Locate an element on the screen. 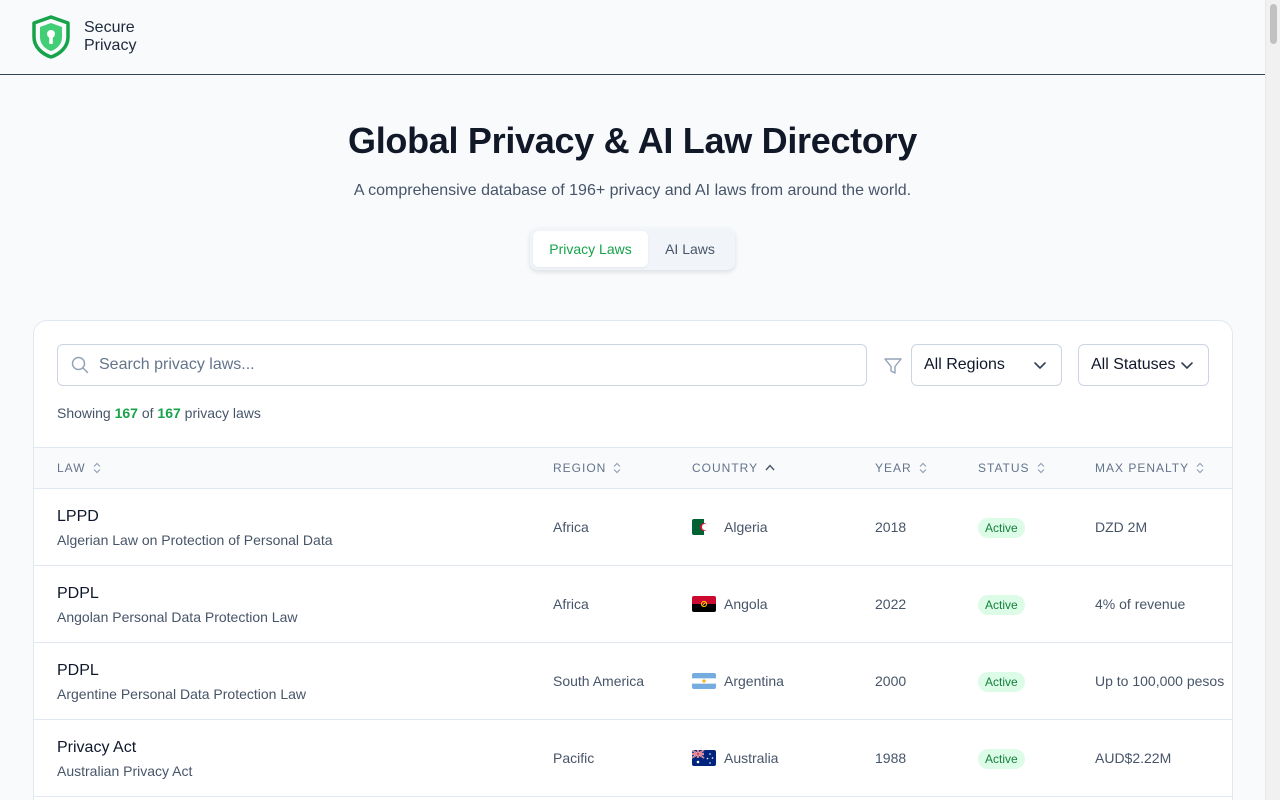 This screenshot has height=800, width=1280. search-input is located at coordinates (469, 365).